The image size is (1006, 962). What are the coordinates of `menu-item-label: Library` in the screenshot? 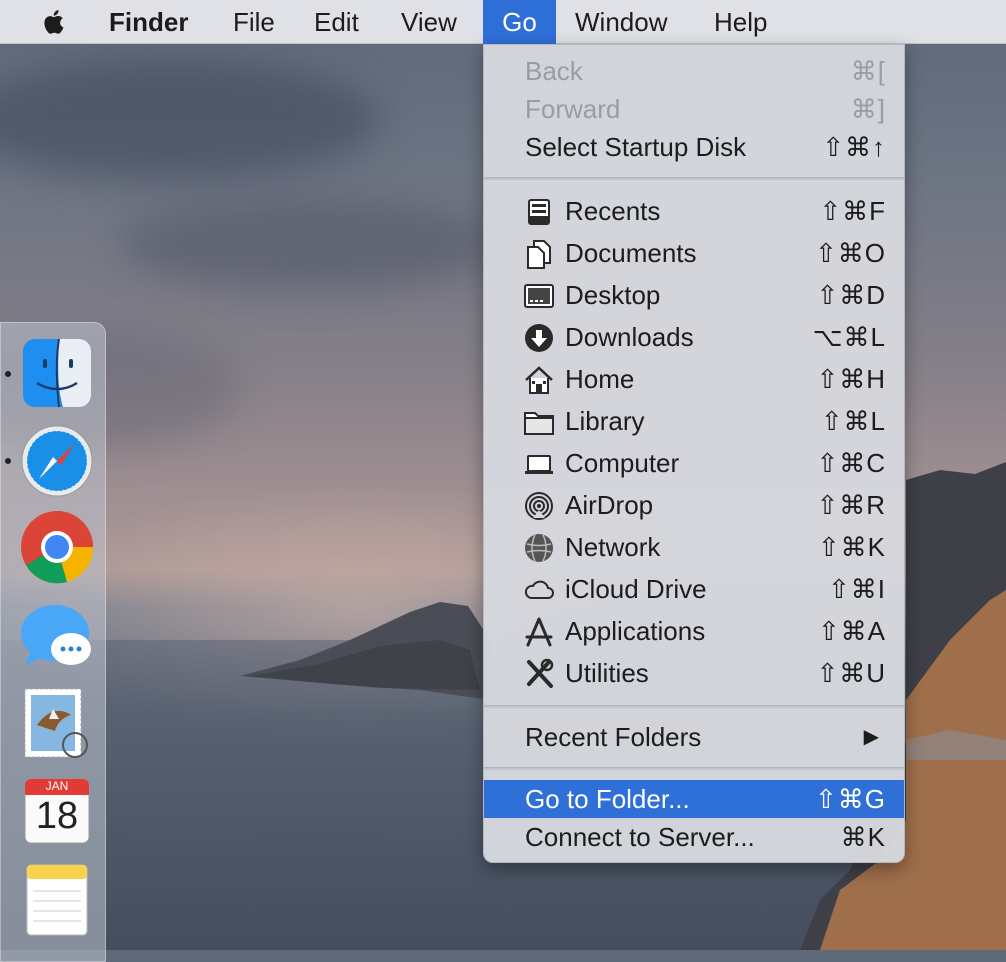 It's located at (605, 421).